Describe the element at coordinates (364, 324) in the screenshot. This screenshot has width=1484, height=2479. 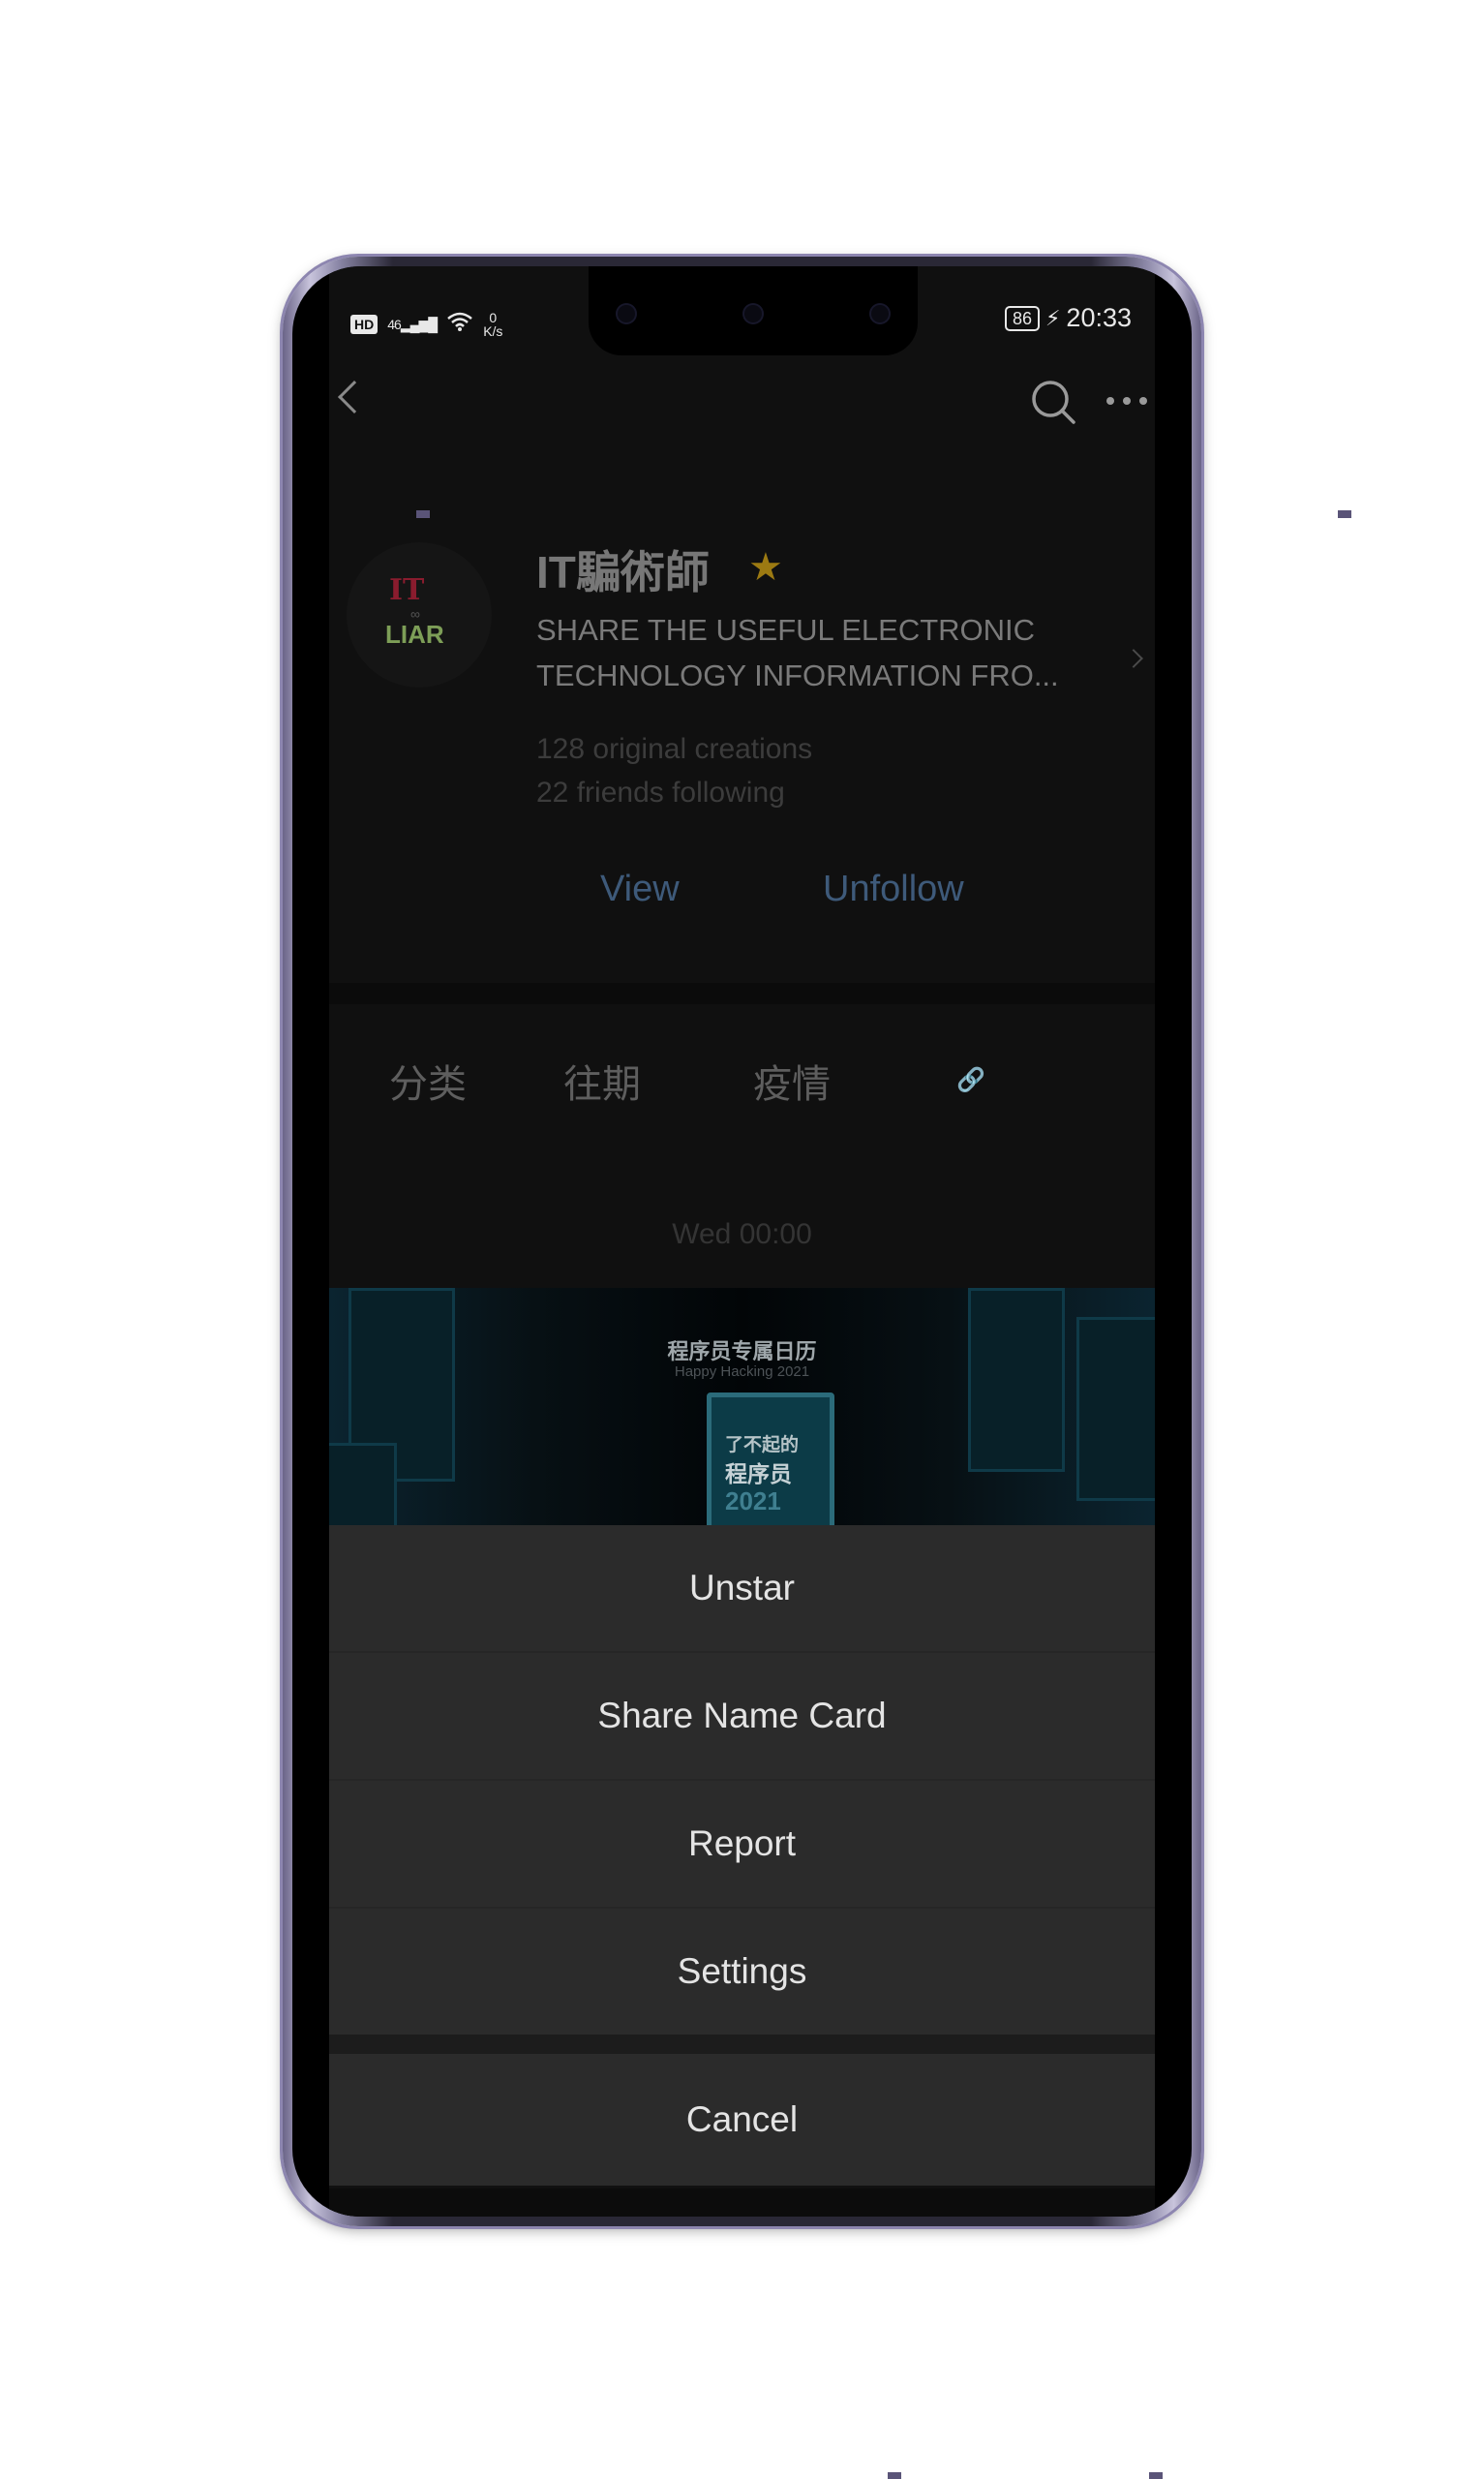
I see `hd-badge: HD` at that location.